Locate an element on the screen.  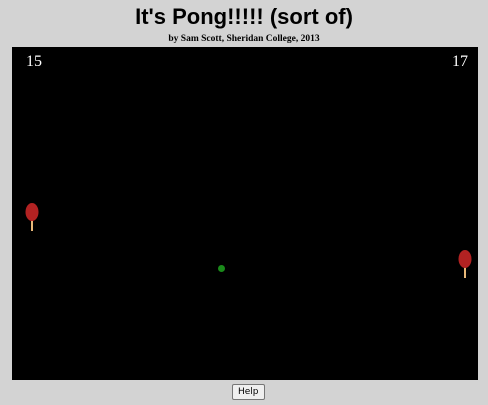
left-player-score: 15 is located at coordinates (34, 61).